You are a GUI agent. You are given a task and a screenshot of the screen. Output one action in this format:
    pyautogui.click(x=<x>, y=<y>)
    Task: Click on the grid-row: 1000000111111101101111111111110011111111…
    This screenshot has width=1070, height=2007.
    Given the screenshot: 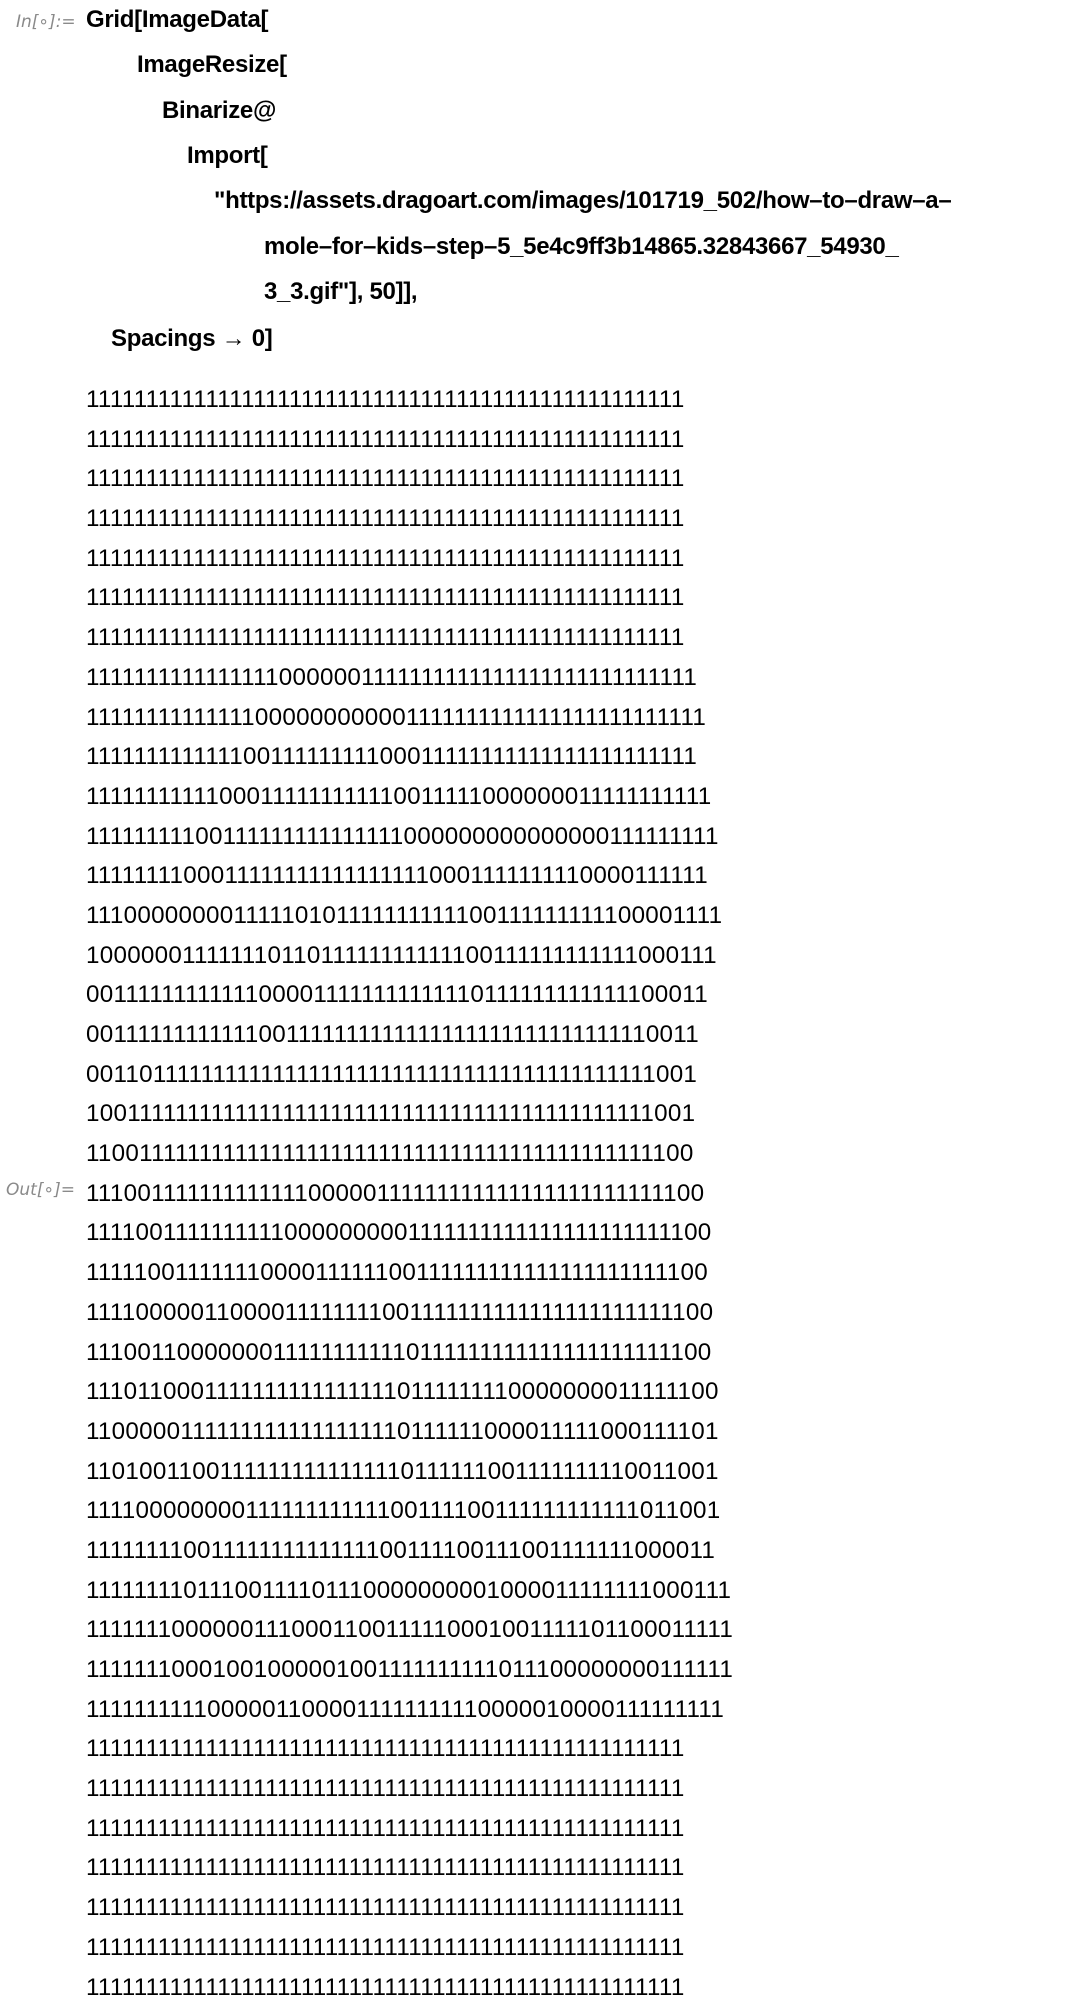 What is the action you would take?
    pyautogui.click(x=409, y=956)
    